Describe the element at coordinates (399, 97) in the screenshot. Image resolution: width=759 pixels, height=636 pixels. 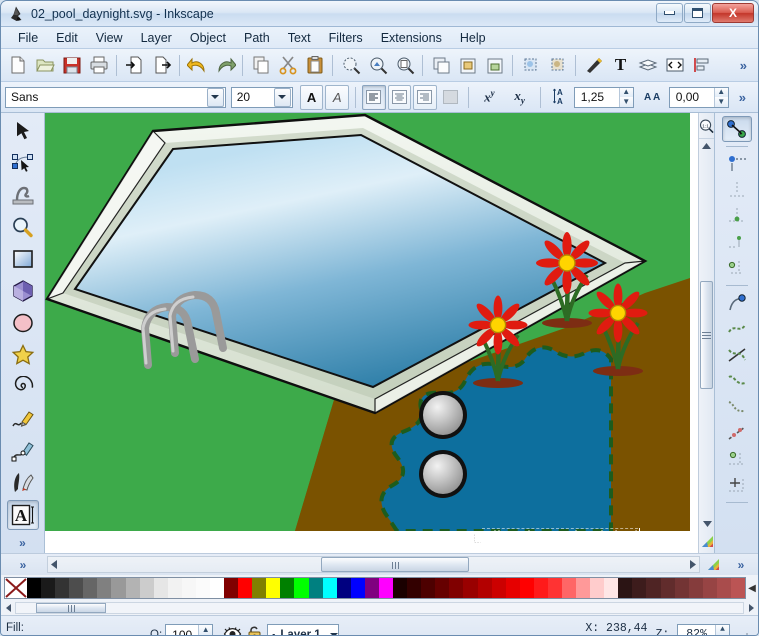
I see `align-center-button` at that location.